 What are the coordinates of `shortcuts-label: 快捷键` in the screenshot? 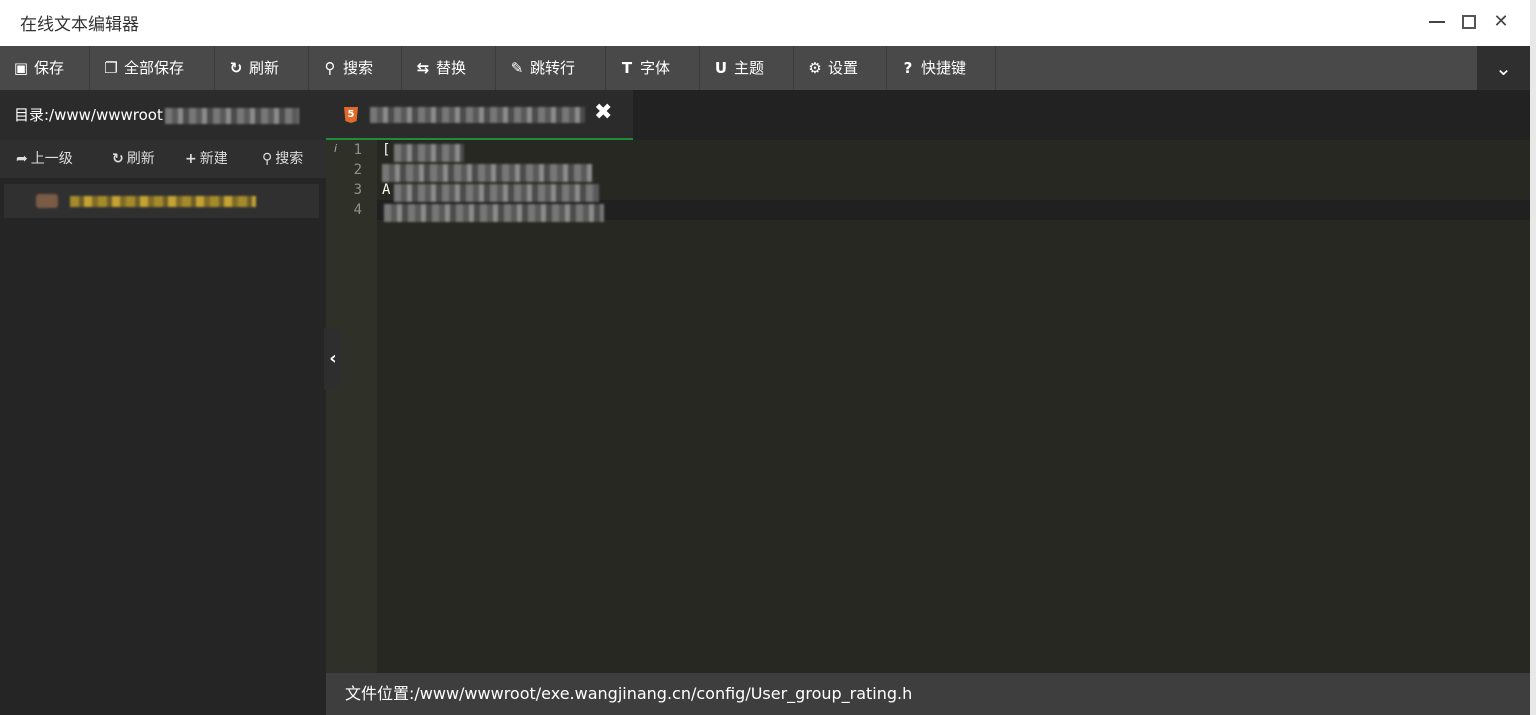 It's located at (944, 68).